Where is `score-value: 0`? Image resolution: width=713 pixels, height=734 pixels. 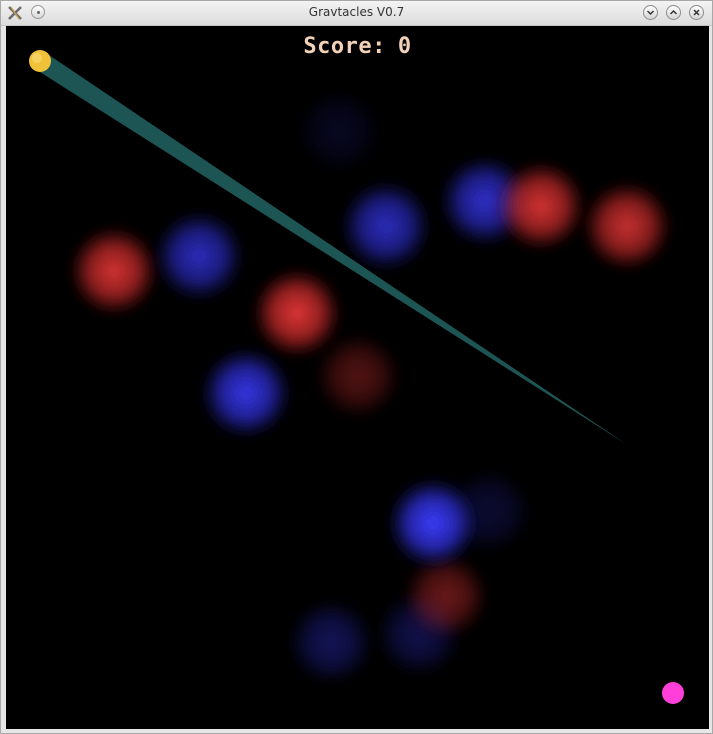
score-value: 0 is located at coordinates (404, 46).